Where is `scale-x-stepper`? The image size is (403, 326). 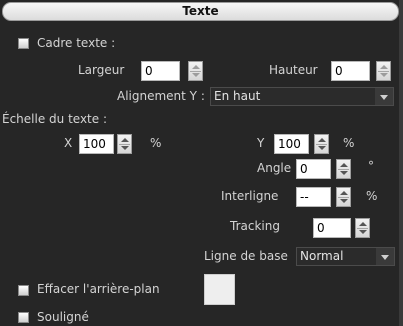 scale-x-stepper is located at coordinates (124, 144).